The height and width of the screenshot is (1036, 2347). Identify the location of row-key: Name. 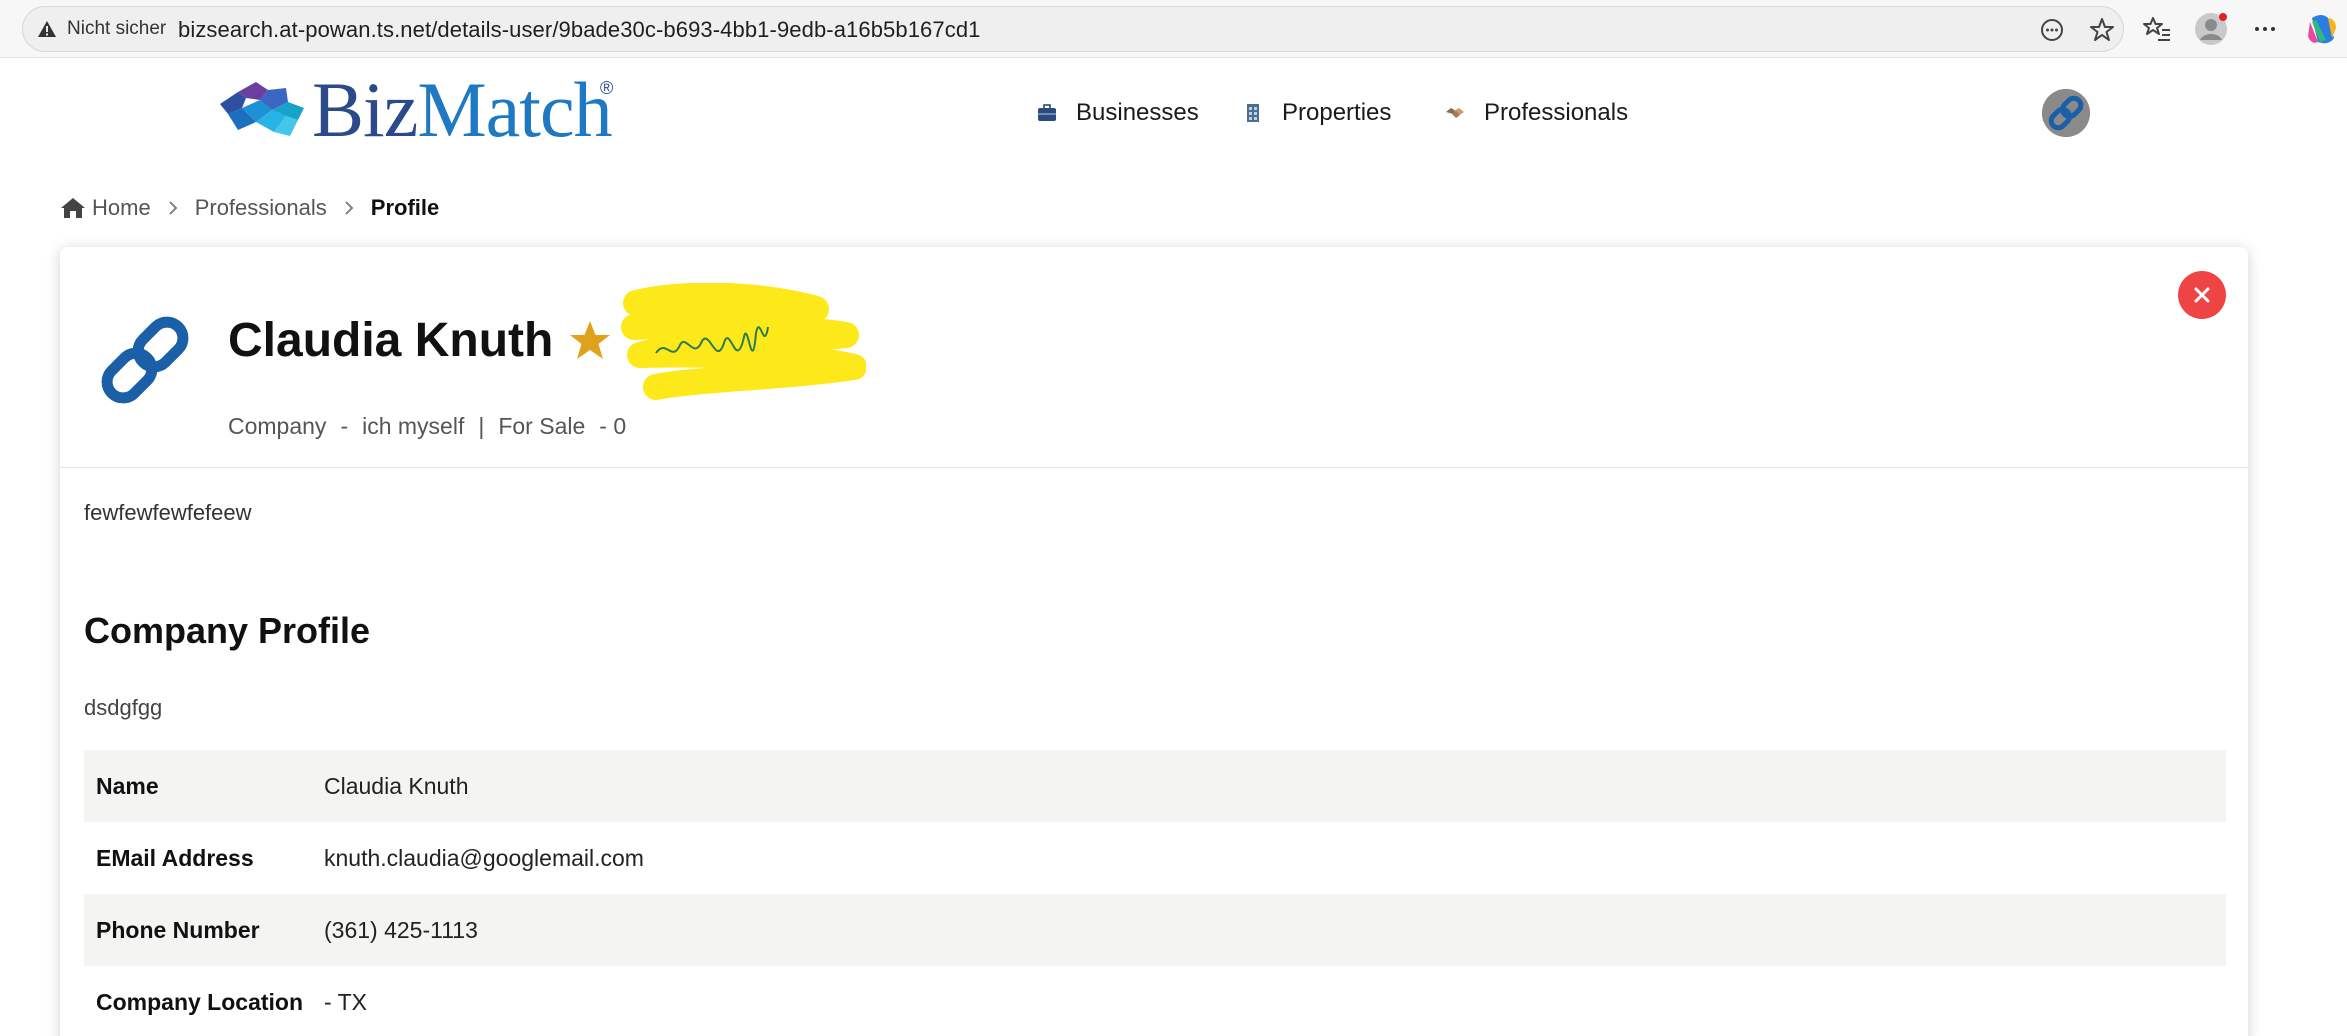
(127, 785).